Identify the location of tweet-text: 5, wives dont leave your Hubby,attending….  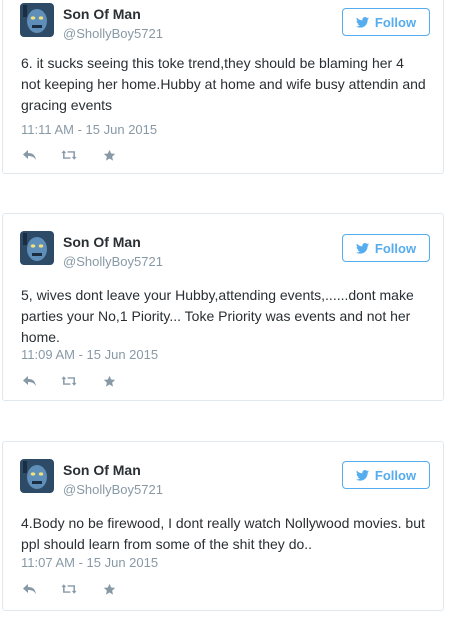
(217, 316).